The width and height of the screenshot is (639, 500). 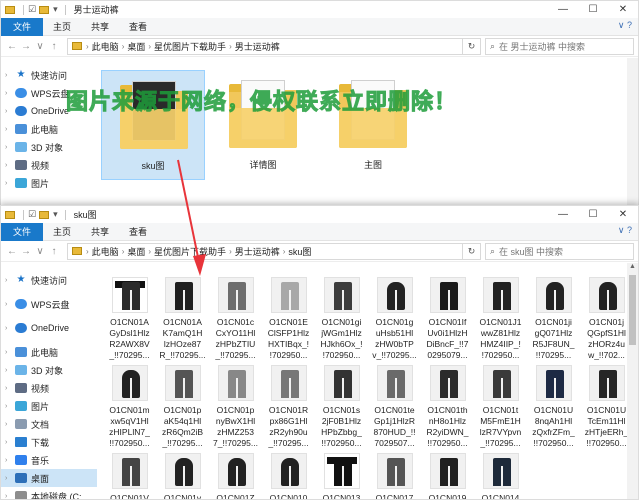 I want to click on file-item: O1CN017, so click(x=394, y=476).